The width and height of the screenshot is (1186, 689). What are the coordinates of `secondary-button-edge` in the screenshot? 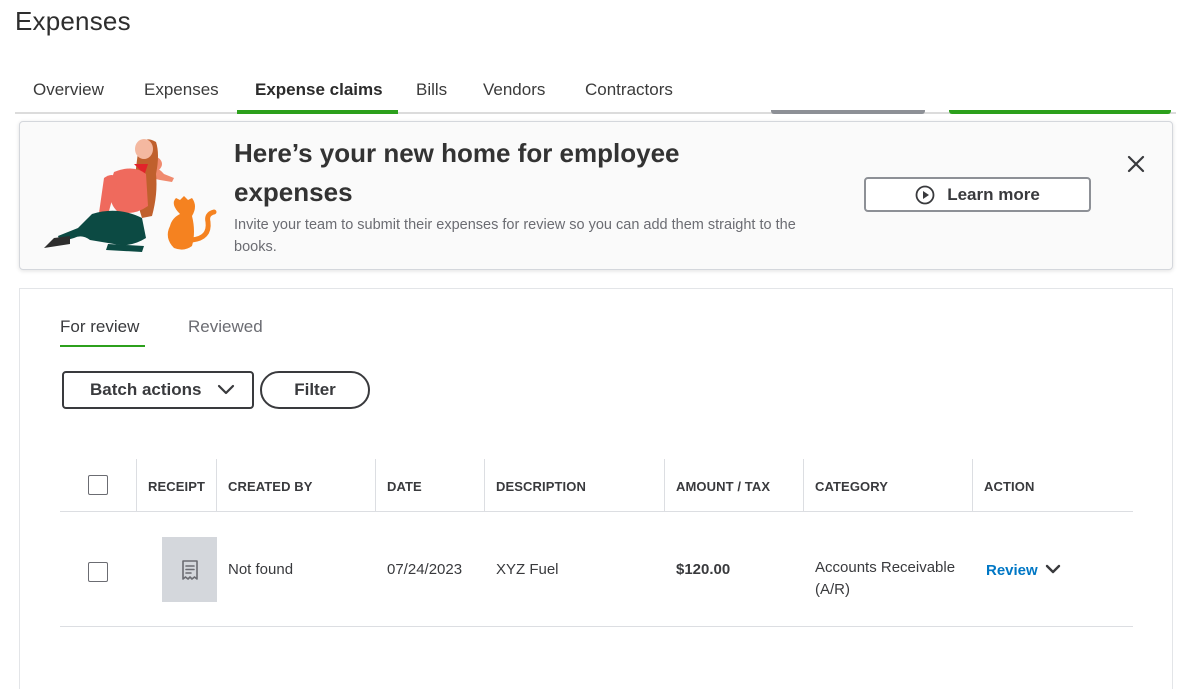 It's located at (848, 112).